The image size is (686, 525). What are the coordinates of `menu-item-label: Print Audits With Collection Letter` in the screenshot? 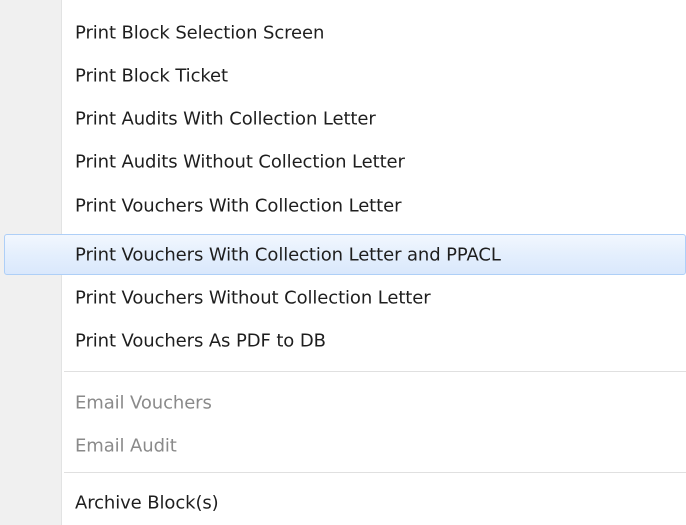 It's located at (225, 119).